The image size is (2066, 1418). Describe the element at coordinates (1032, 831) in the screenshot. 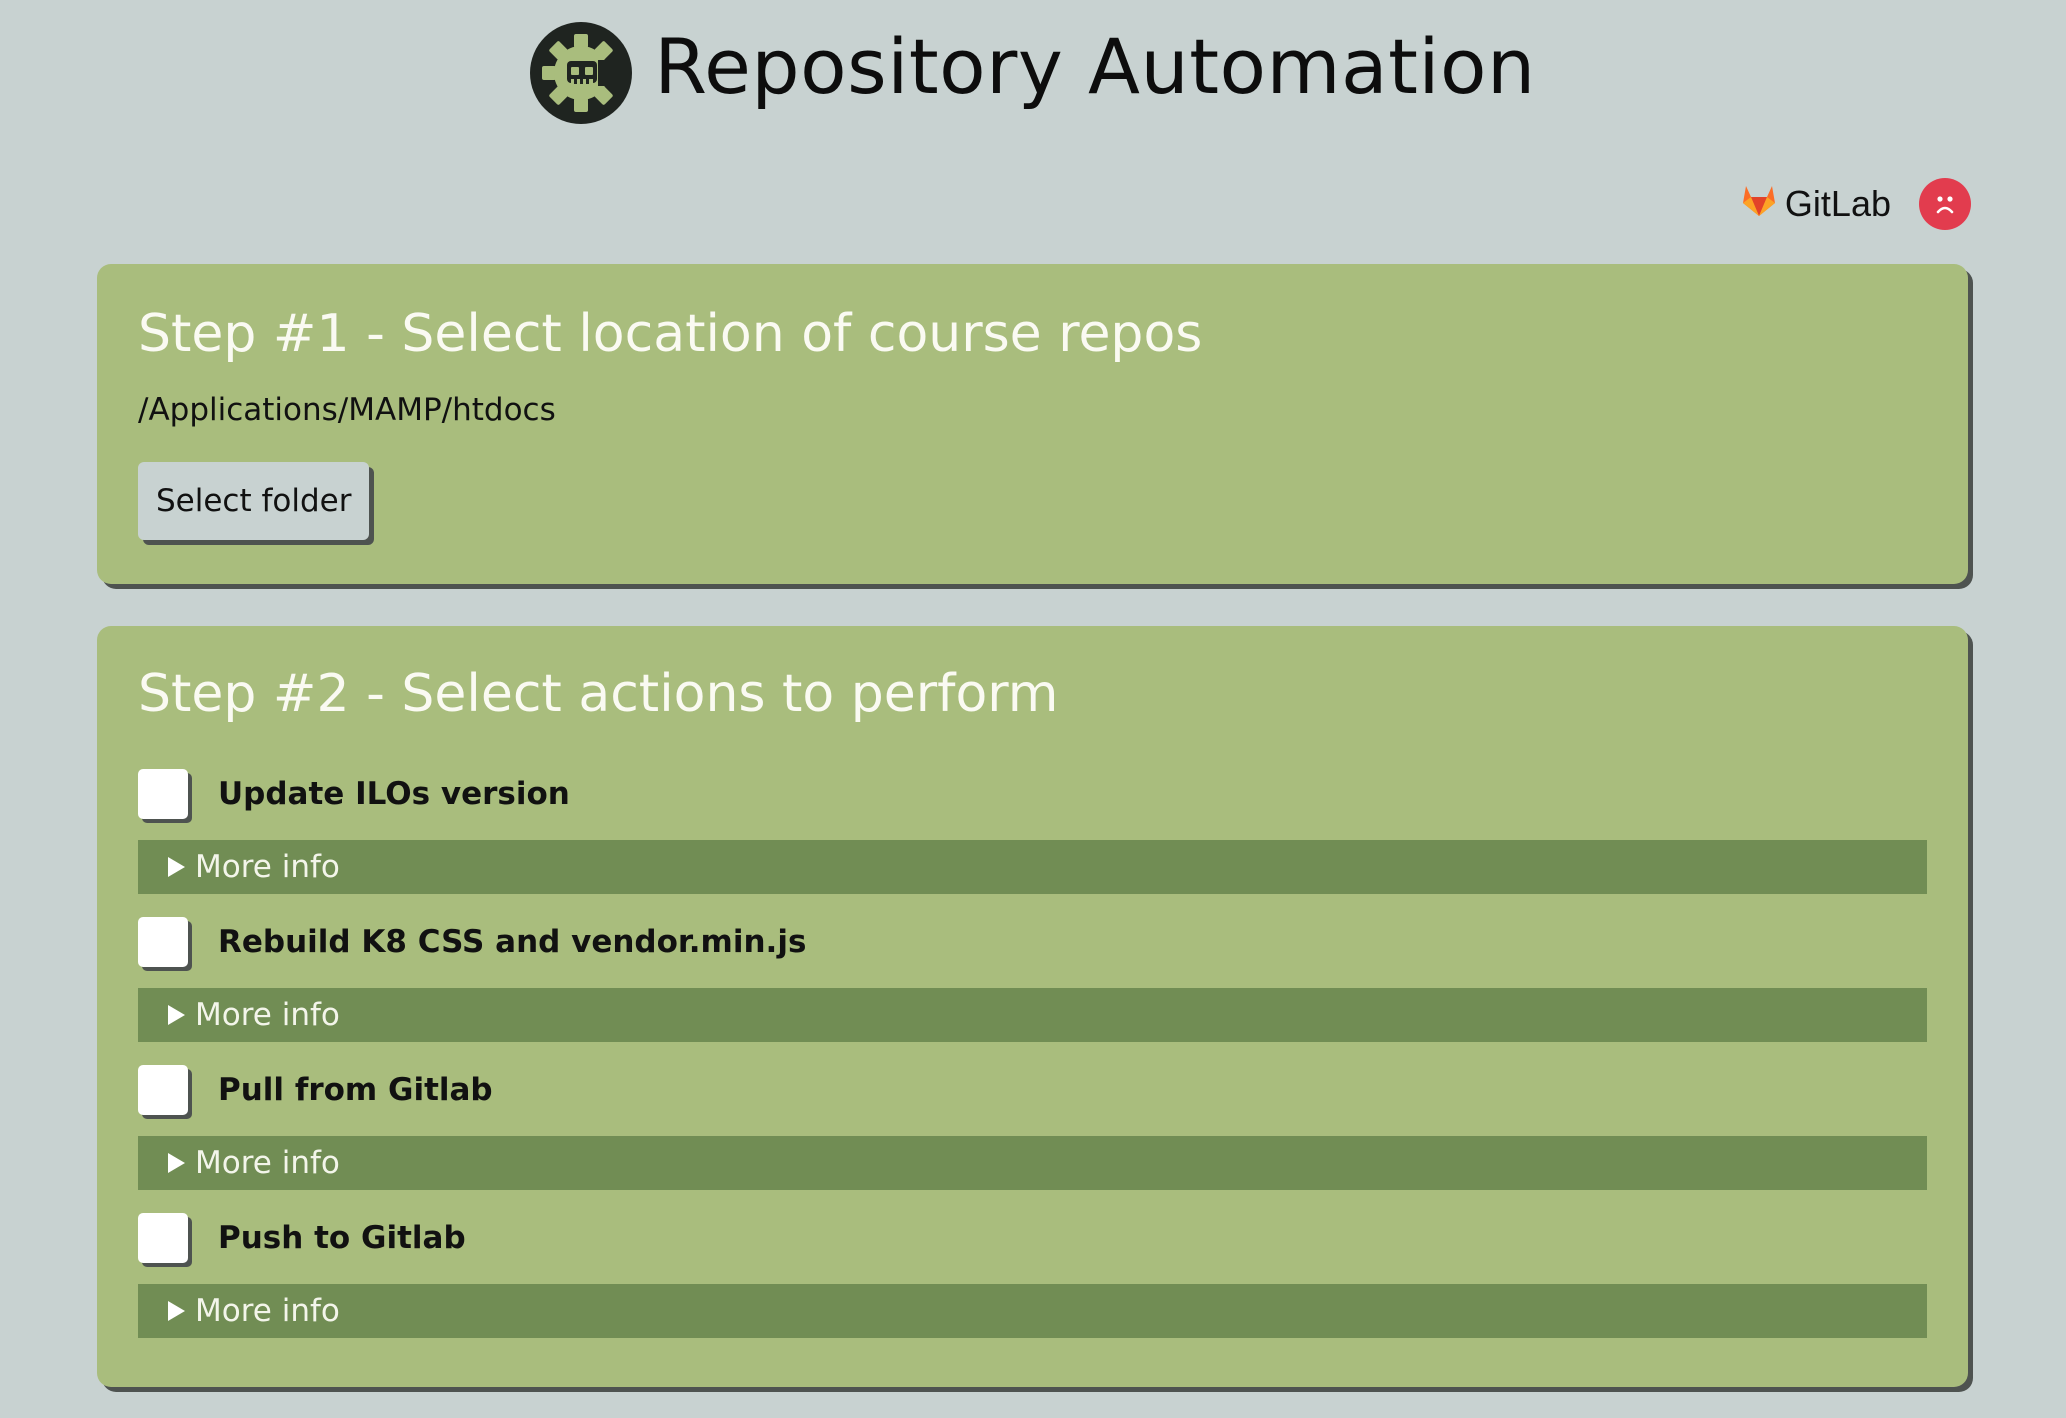

I see `action-item-update-ilos: Update ILOs version More info` at that location.